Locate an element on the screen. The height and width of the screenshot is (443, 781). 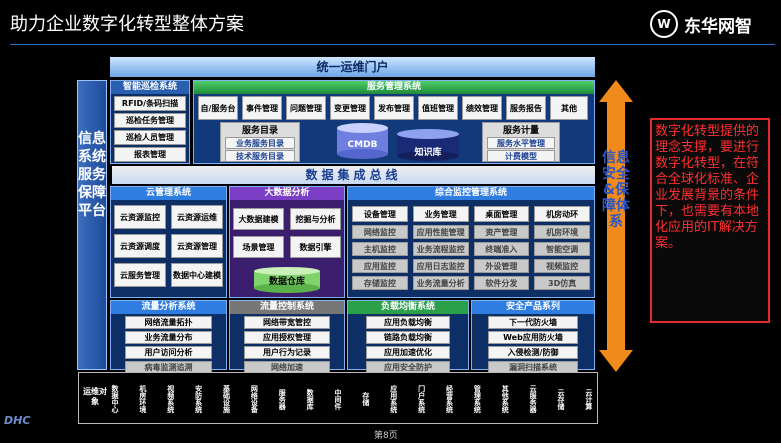
cmdb-label: CMDB is located at coordinates (362, 145).